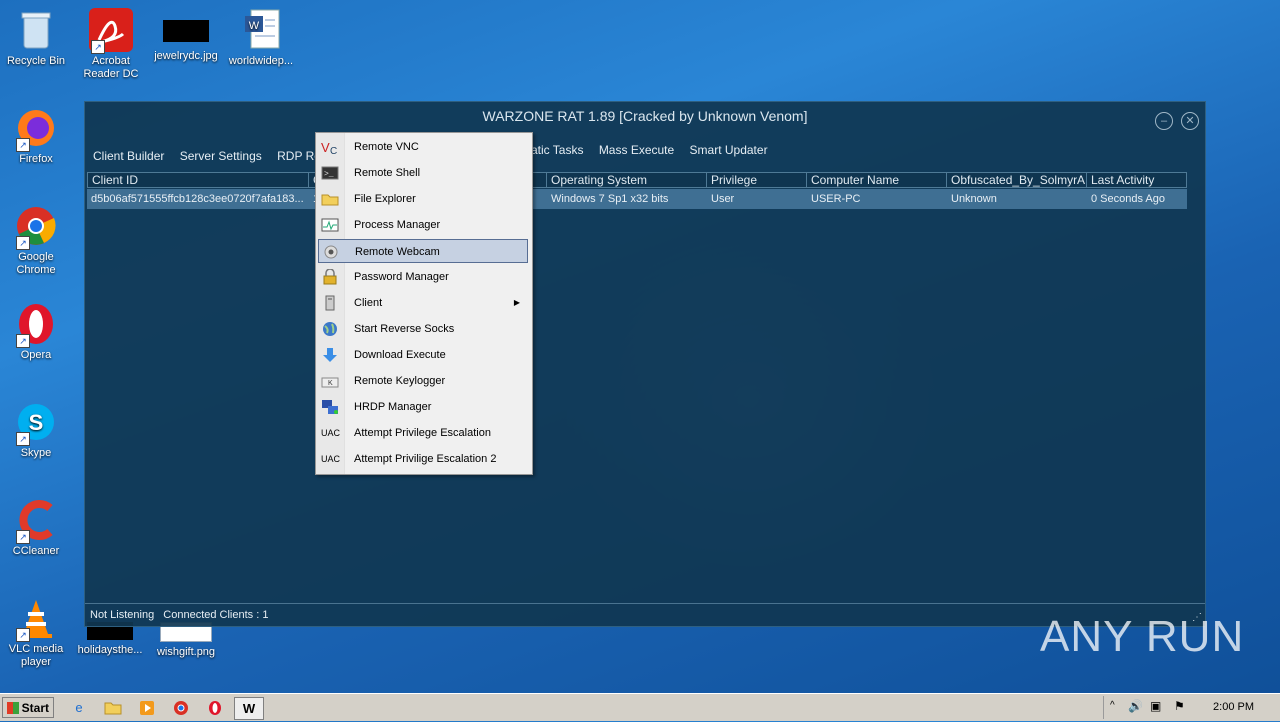 Image resolution: width=1280 pixels, height=722 pixels. Describe the element at coordinates (368, 303) in the screenshot. I see `menu-item-label: Client` at that location.